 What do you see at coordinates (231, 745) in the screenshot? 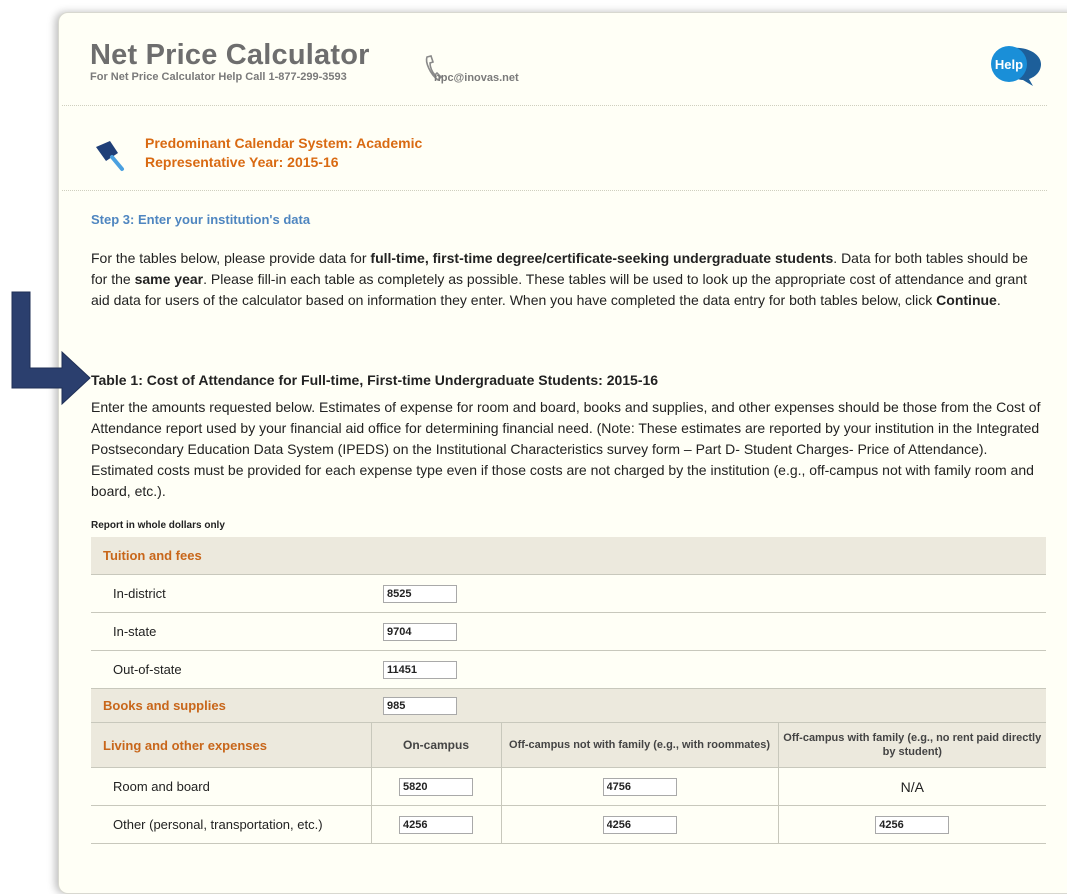
I see `living-section-label: Living and other expenses` at bounding box center [231, 745].